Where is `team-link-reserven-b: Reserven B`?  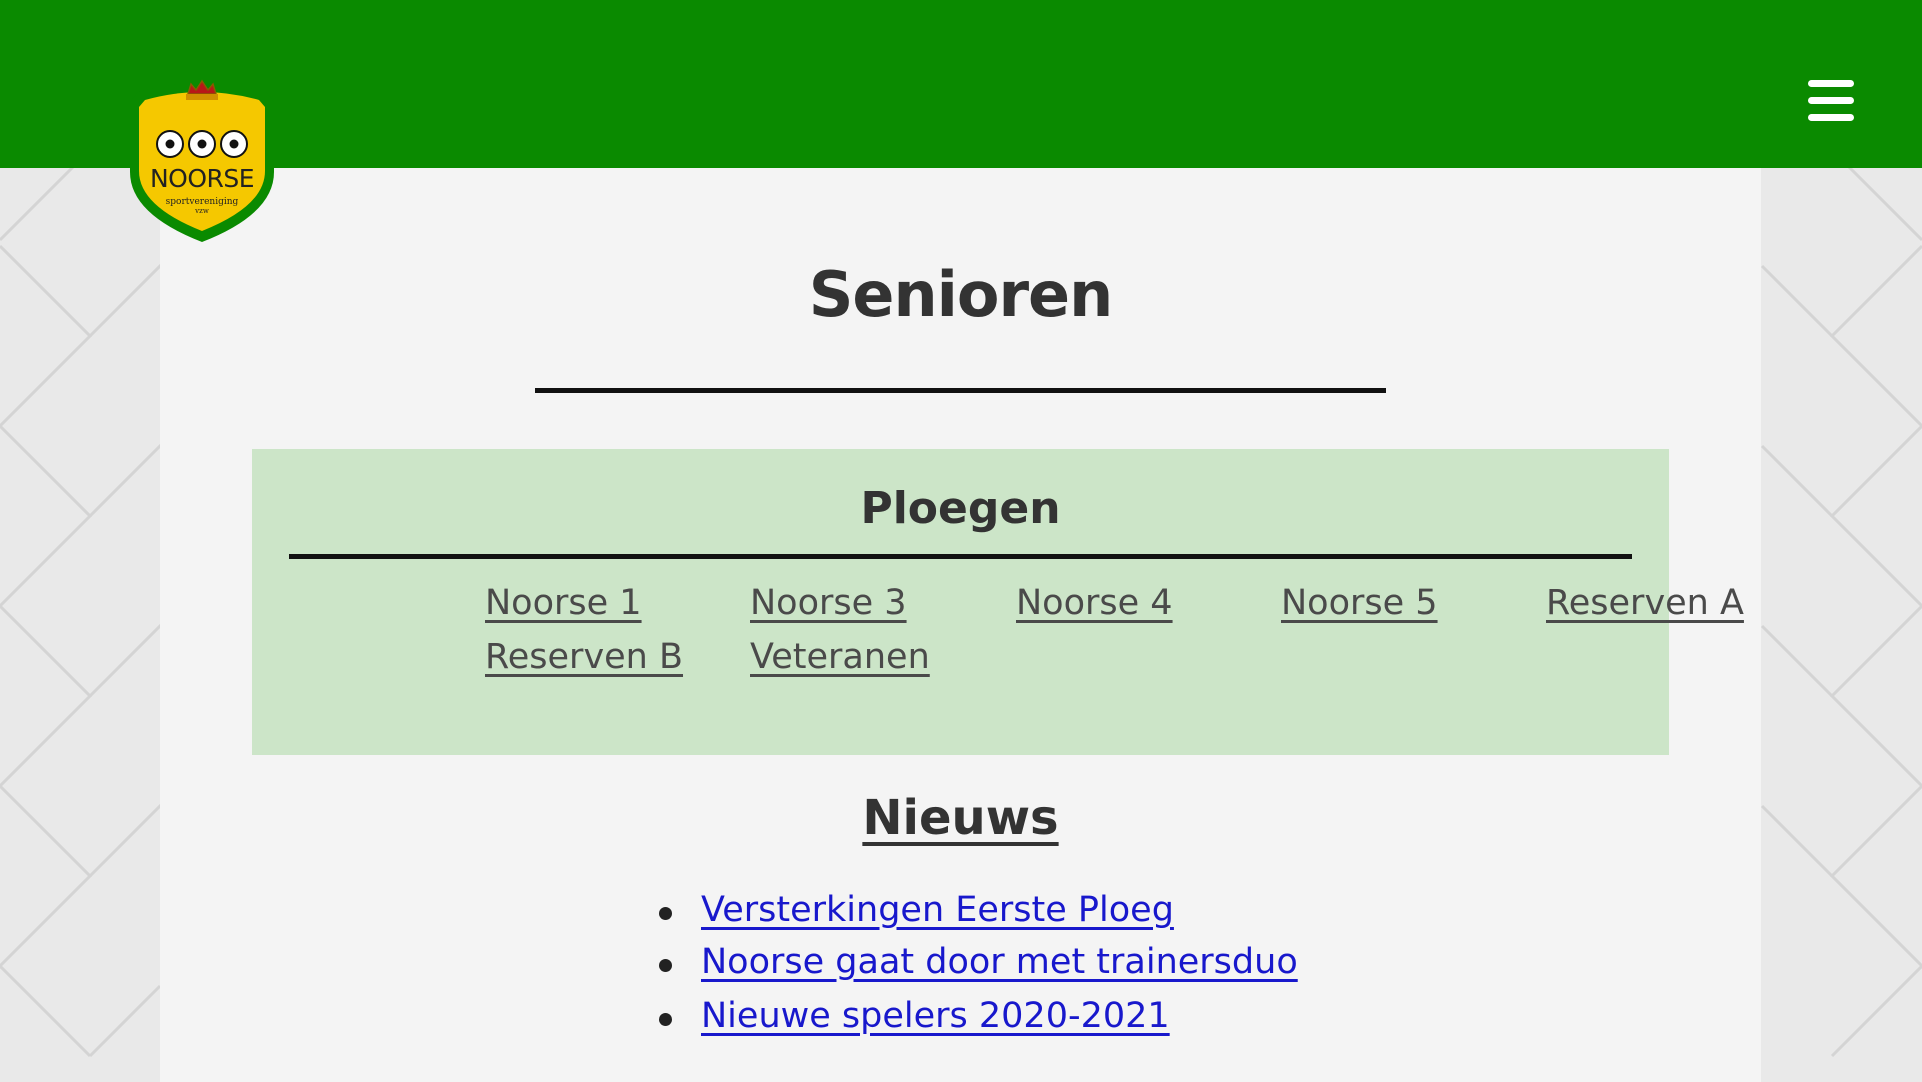 team-link-reserven-b: Reserven B is located at coordinates (584, 657).